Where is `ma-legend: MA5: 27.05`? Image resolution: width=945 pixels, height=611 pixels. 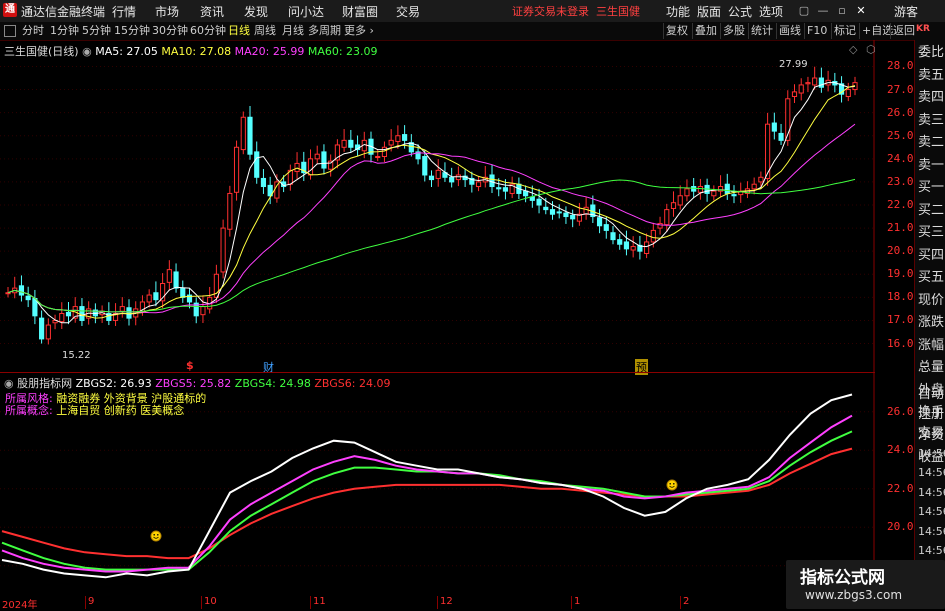 ma-legend: MA5: 27.05 is located at coordinates (126, 51).